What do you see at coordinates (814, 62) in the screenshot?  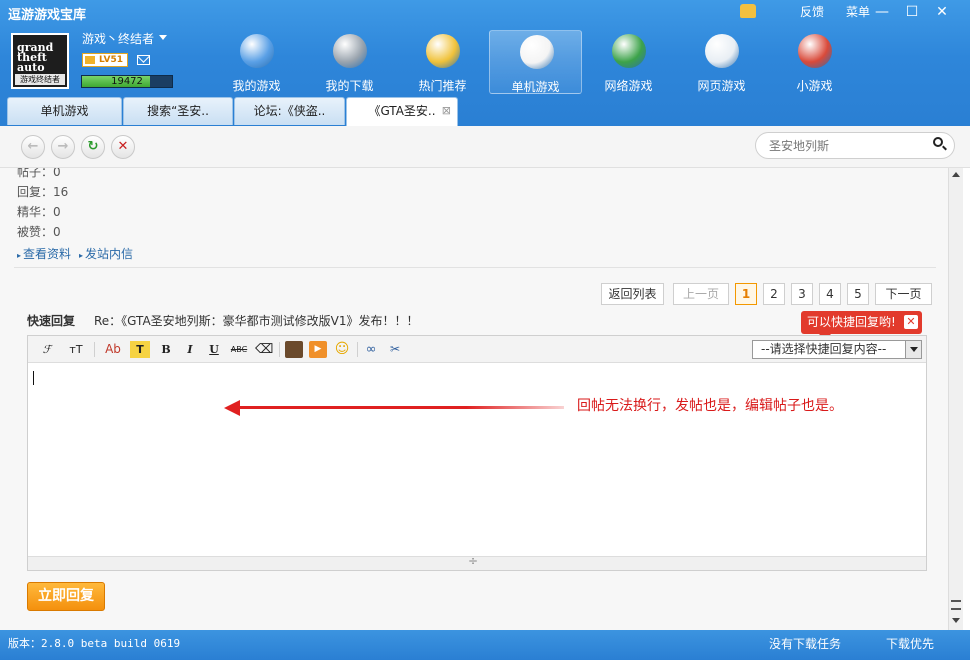 I see `nav-item-7: 小游戏` at bounding box center [814, 62].